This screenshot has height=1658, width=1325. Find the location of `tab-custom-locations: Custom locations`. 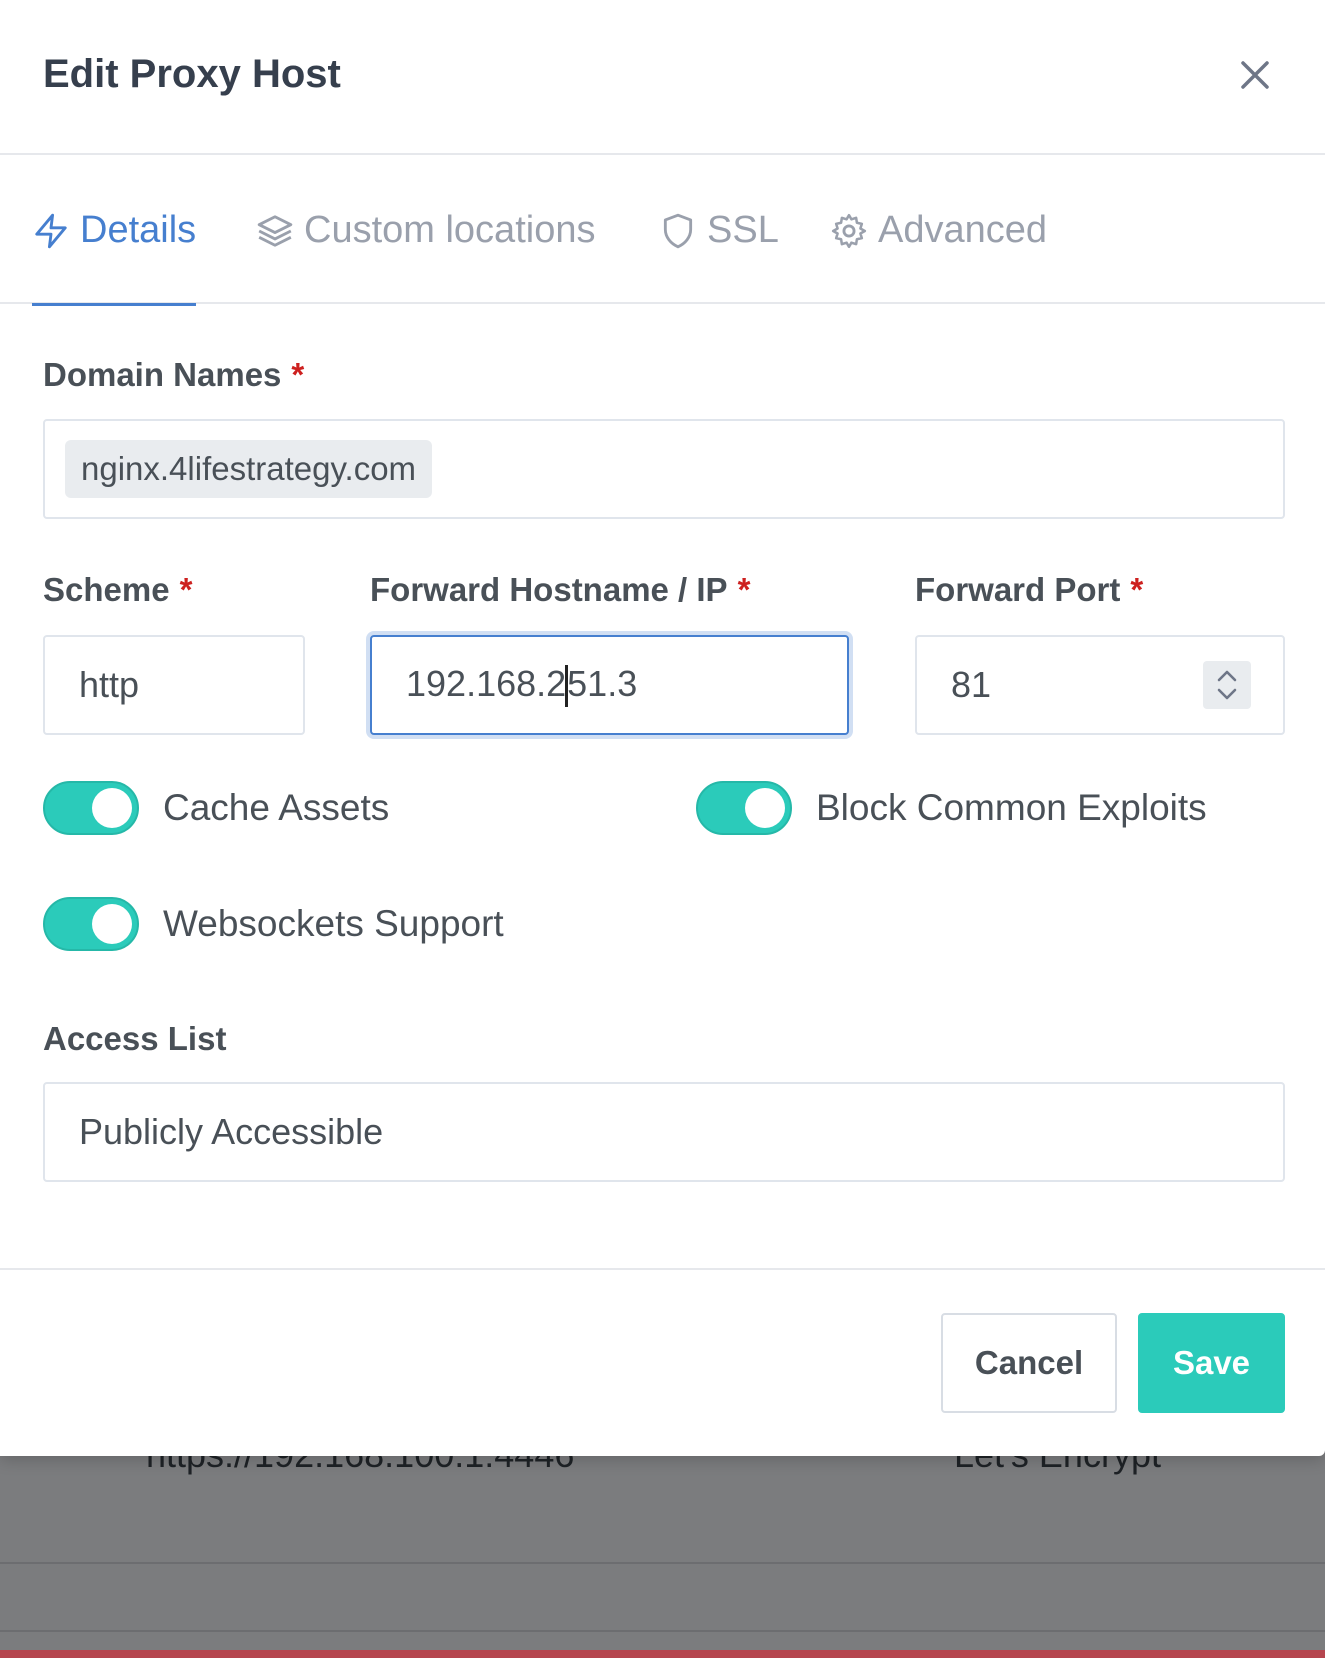

tab-custom-locations: Custom locations is located at coordinates (425, 230).